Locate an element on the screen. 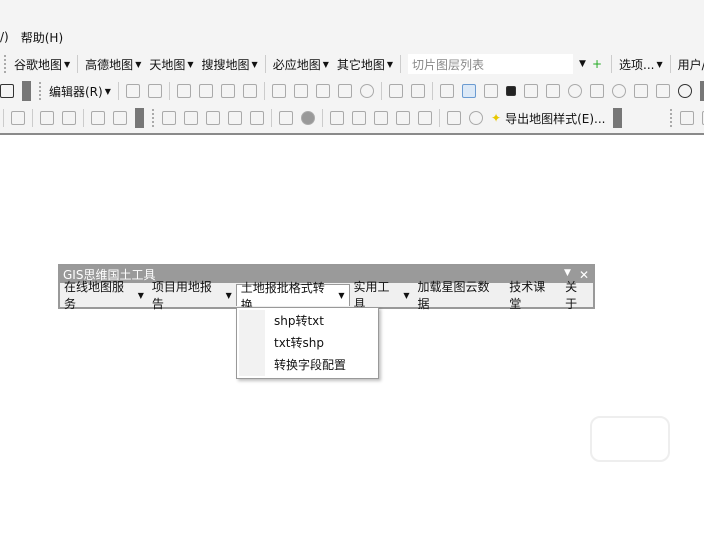 Image resolution: width=704 pixels, height=536 pixels. sketch-properties-icon is located at coordinates (417, 91).